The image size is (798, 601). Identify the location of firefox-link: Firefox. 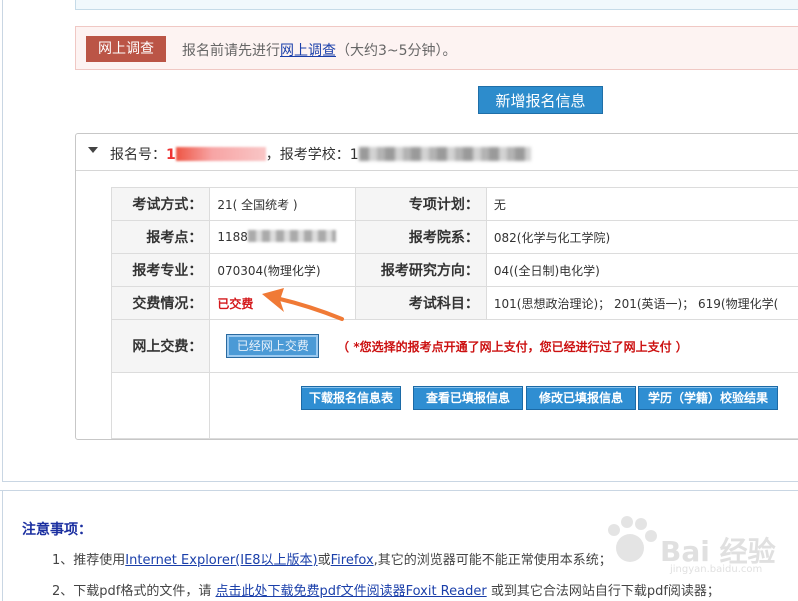
(352, 560).